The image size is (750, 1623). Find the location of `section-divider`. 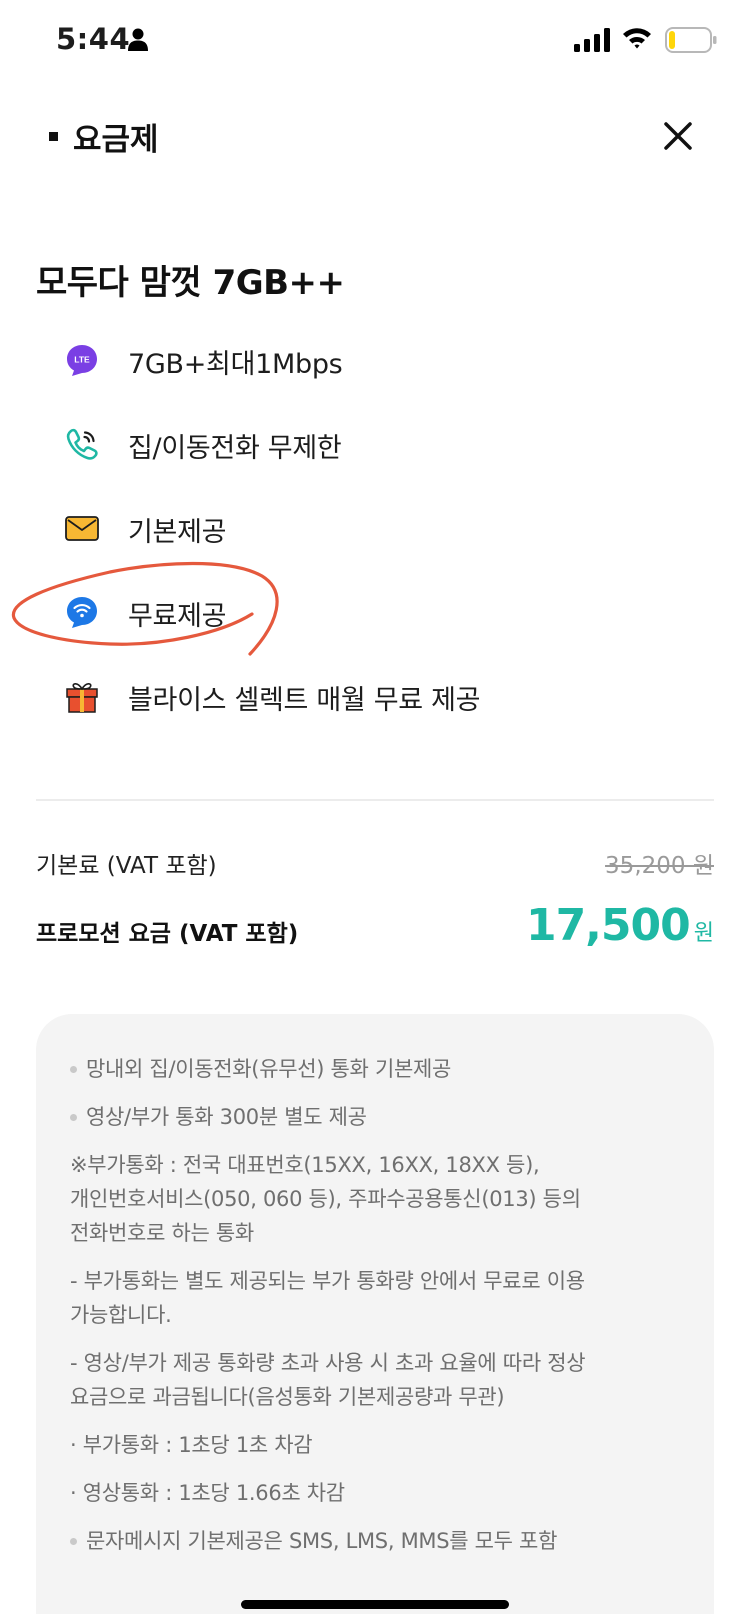

section-divider is located at coordinates (375, 800).